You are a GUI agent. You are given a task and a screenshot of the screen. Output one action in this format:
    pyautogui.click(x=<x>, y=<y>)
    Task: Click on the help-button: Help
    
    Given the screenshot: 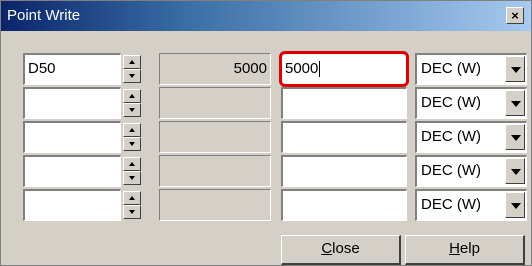 What is the action you would take?
    pyautogui.click(x=465, y=250)
    